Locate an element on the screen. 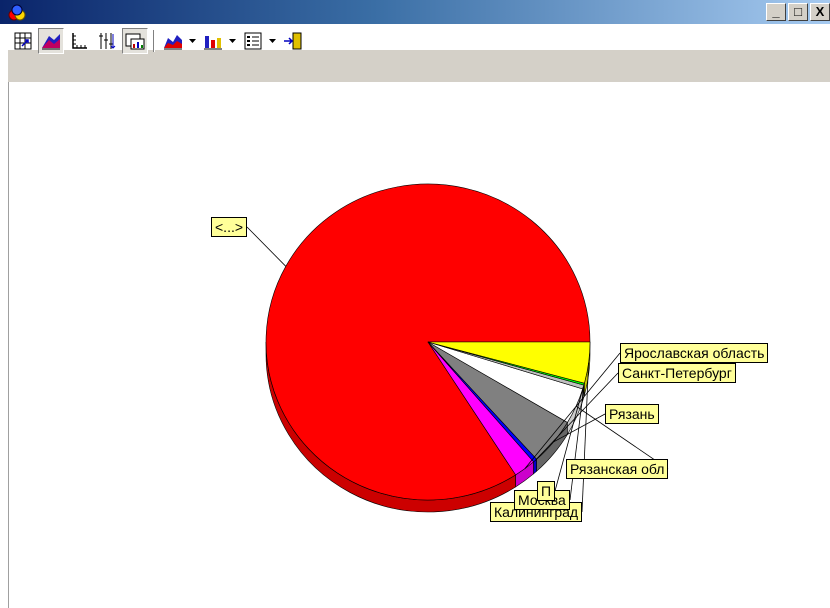 Image resolution: width=830 pixels, height=608 pixels. leader-line-other is located at coordinates (266, 246).